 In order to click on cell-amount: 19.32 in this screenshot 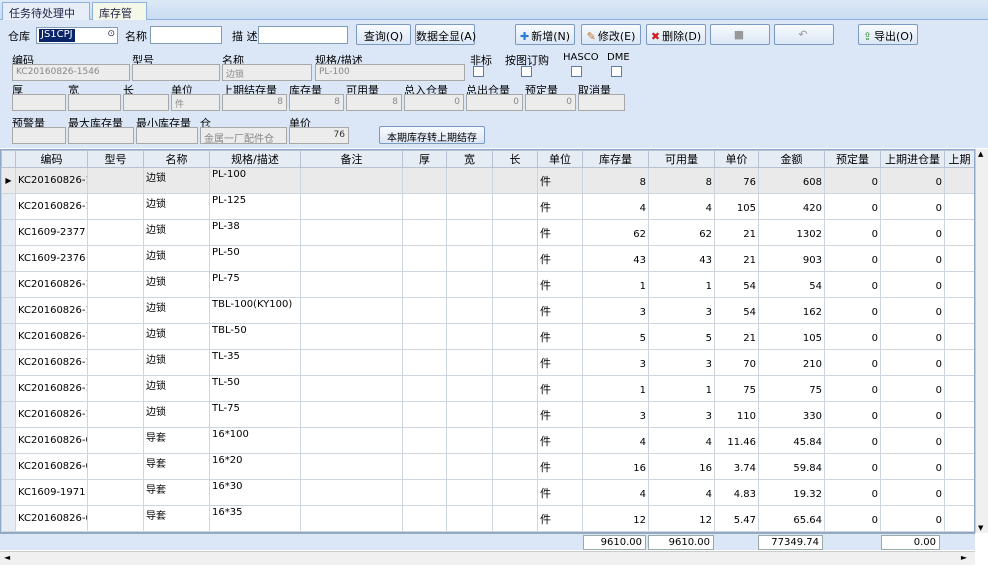, I will do `click(791, 492)`.